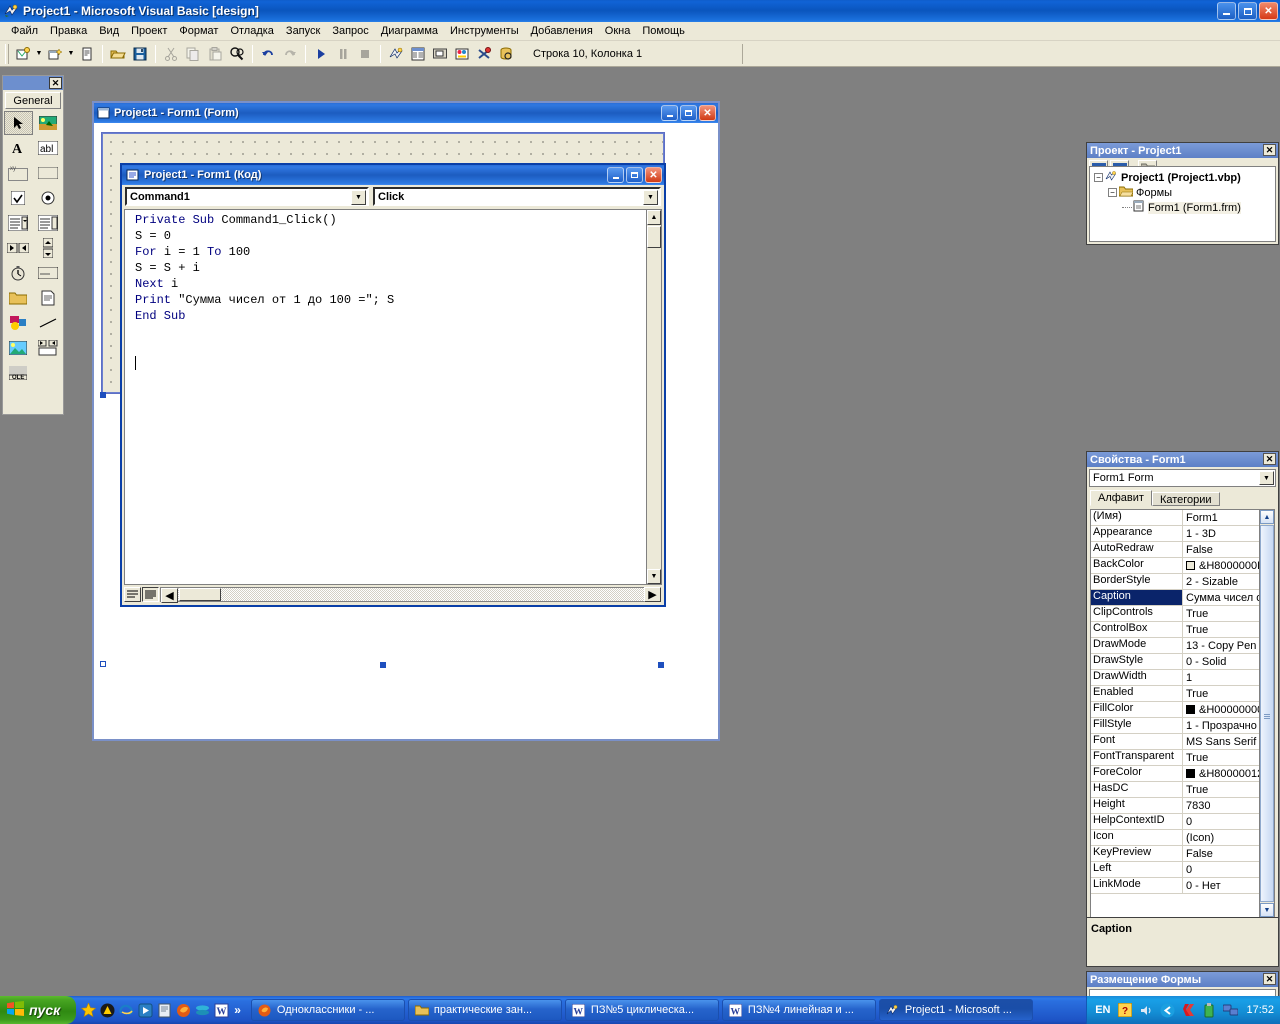  Describe the element at coordinates (145, 1010) in the screenshot. I see `media-player-icon` at that location.